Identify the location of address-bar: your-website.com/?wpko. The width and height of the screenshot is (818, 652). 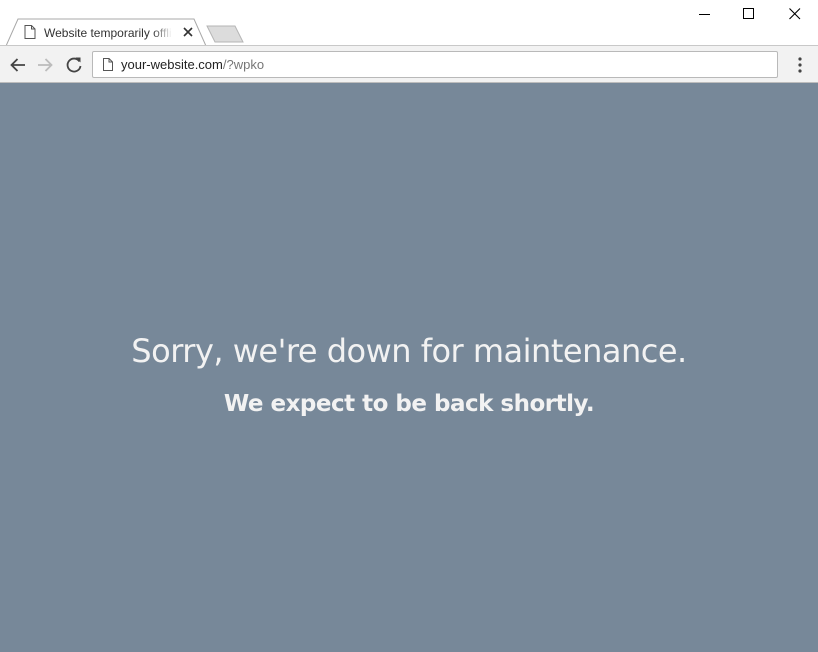
(435, 64).